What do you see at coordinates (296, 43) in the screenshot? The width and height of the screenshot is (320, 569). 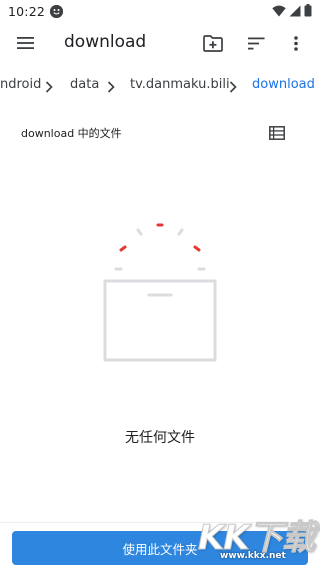 I see `more-vert-icon` at bounding box center [296, 43].